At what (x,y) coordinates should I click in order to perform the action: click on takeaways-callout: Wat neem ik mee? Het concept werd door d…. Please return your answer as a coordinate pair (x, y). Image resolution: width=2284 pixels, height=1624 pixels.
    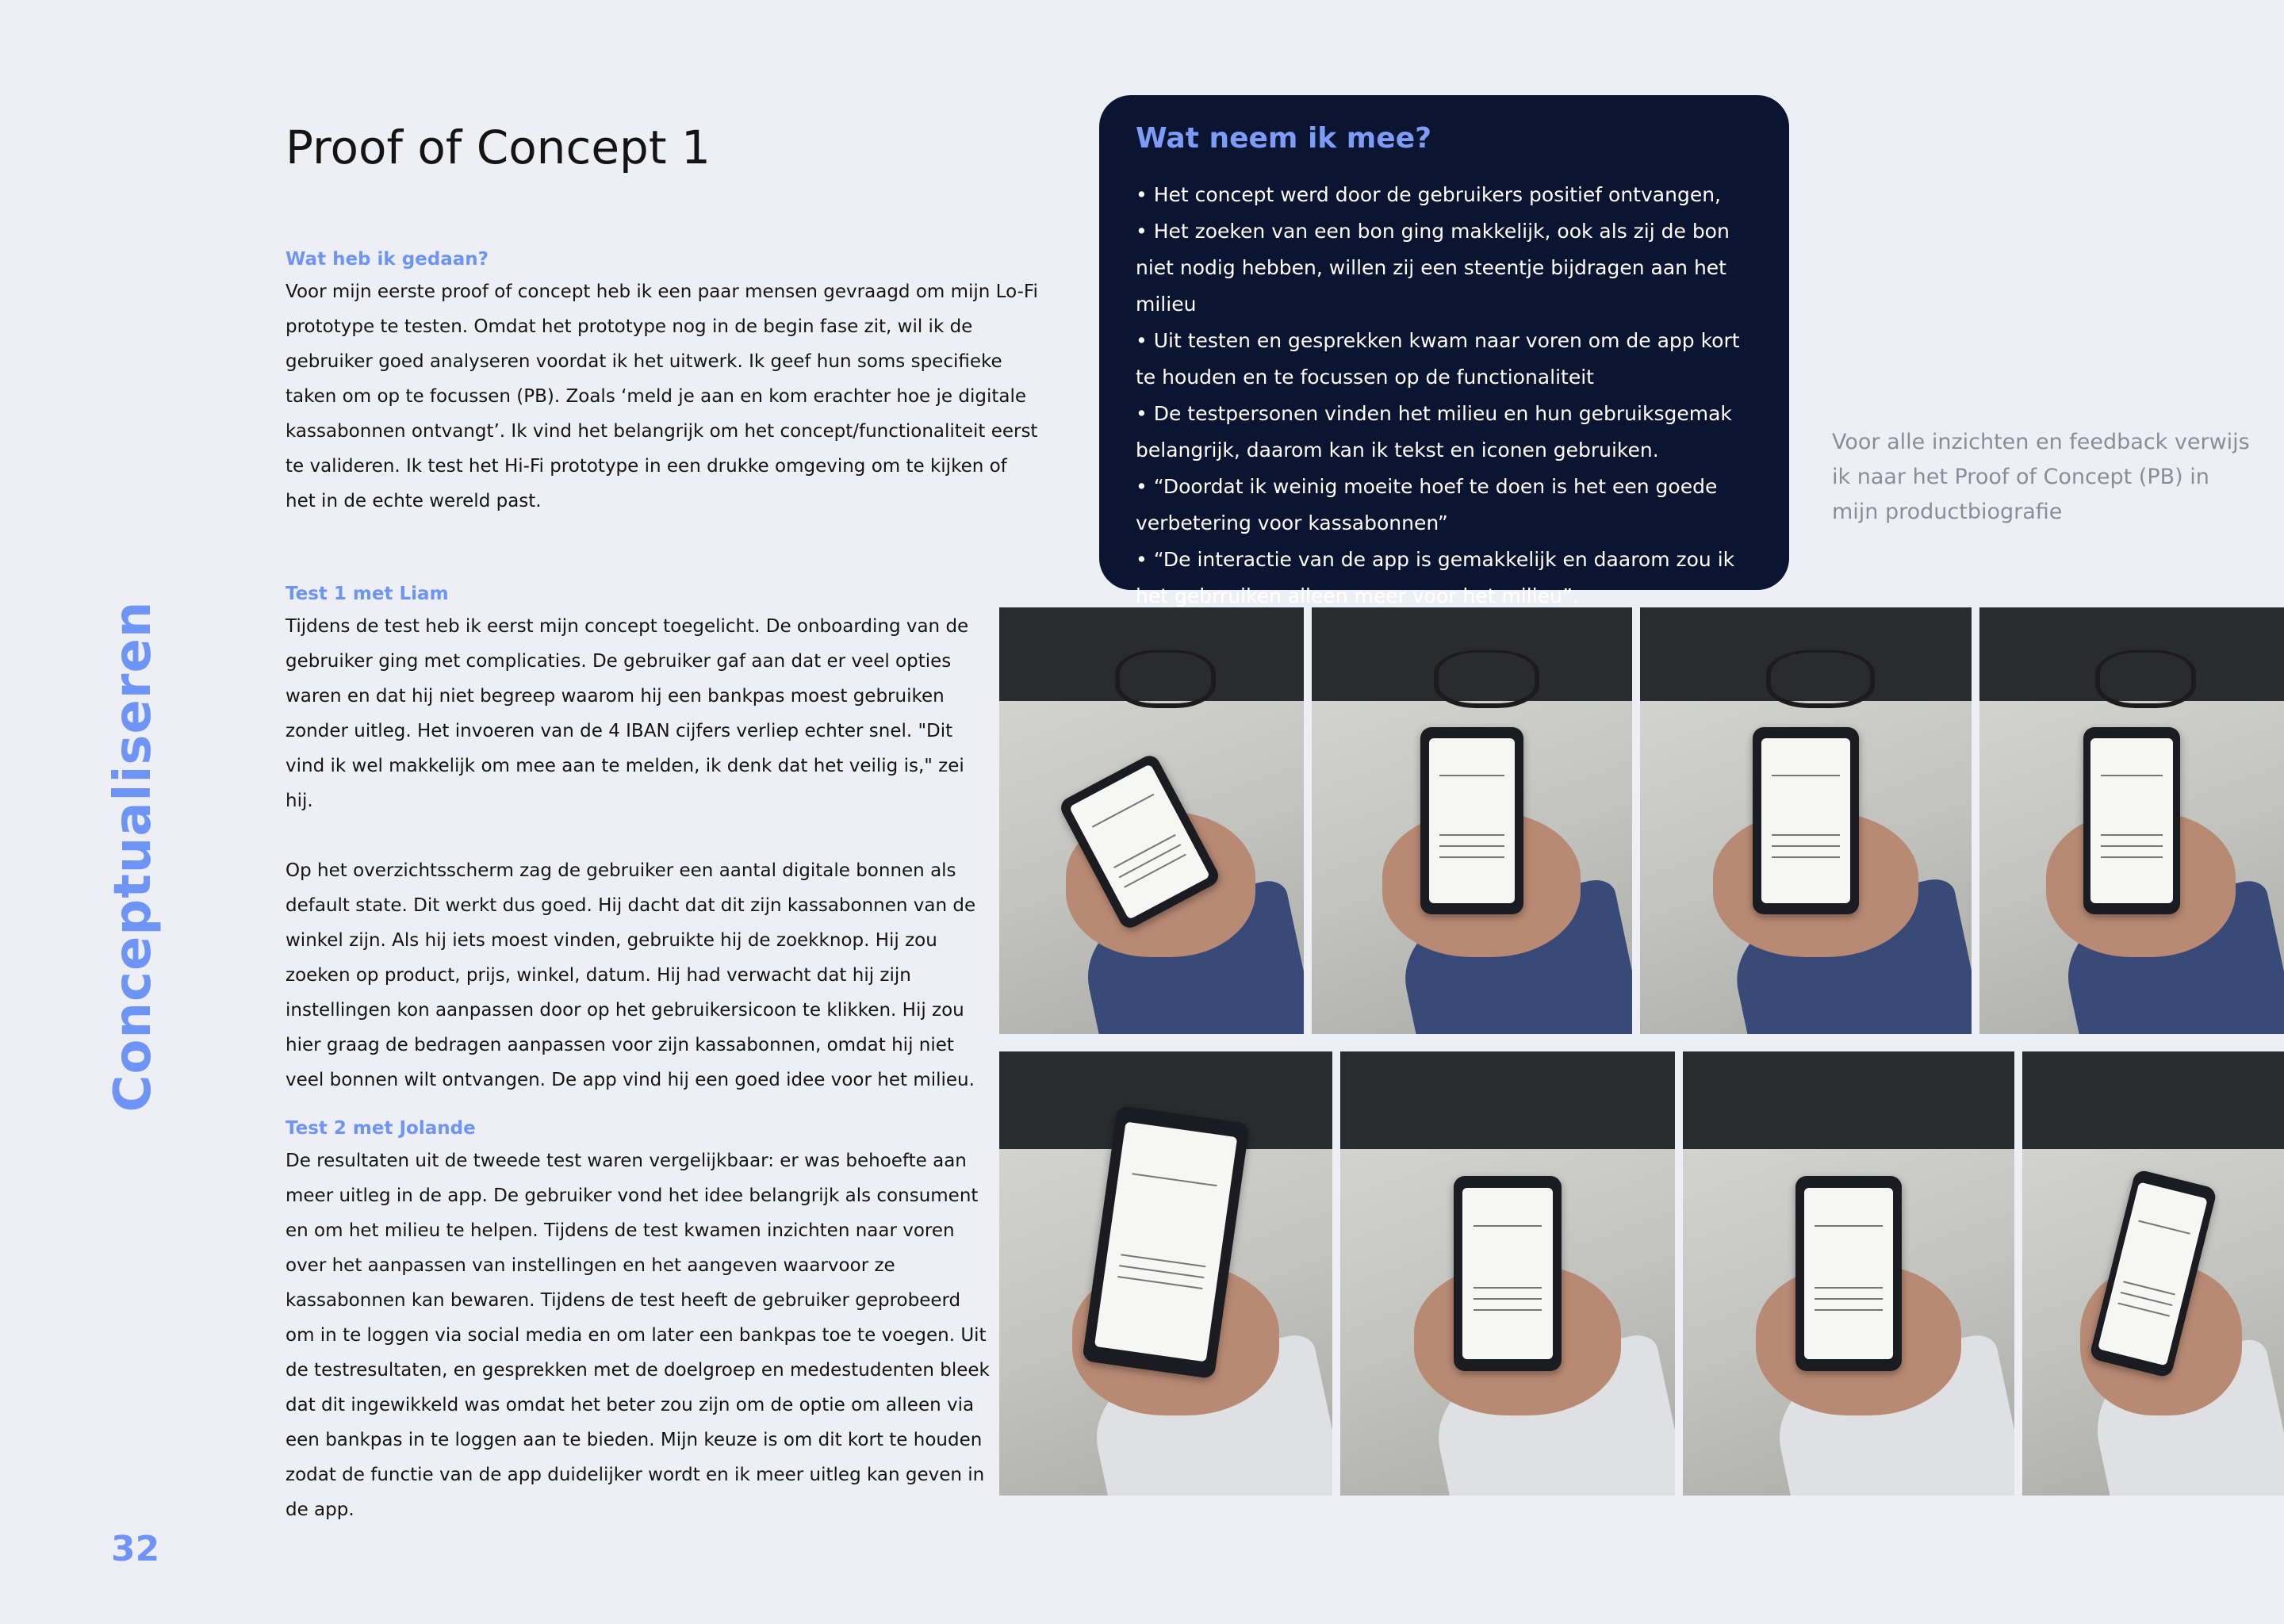
    Looking at the image, I should click on (1444, 351).